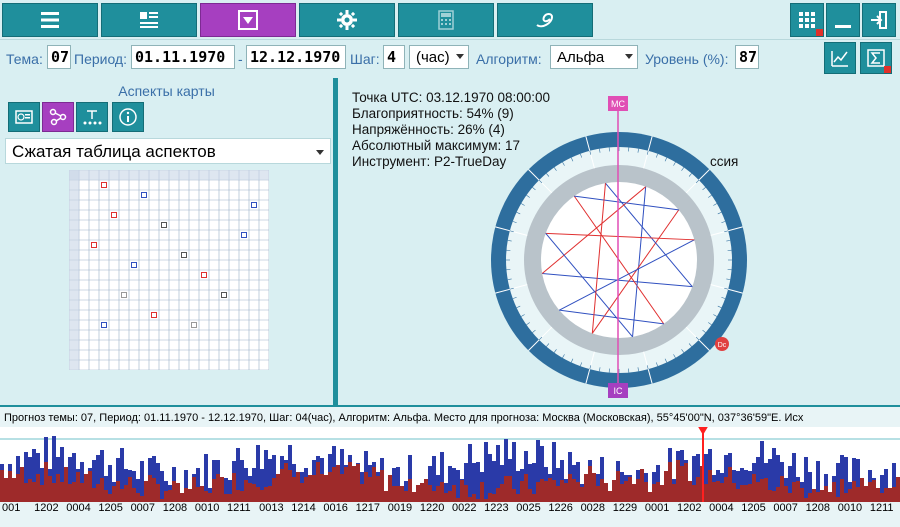 The height and width of the screenshot is (527, 900). I want to click on minimize-button, so click(843, 20).